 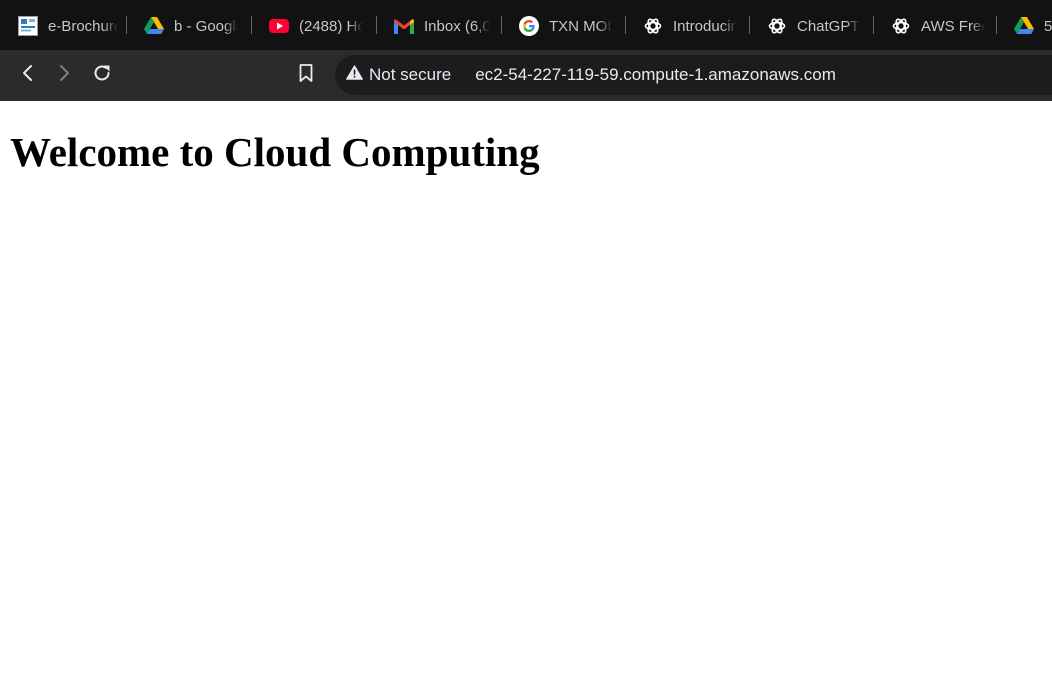 I want to click on google-icon, so click(x=529, y=26).